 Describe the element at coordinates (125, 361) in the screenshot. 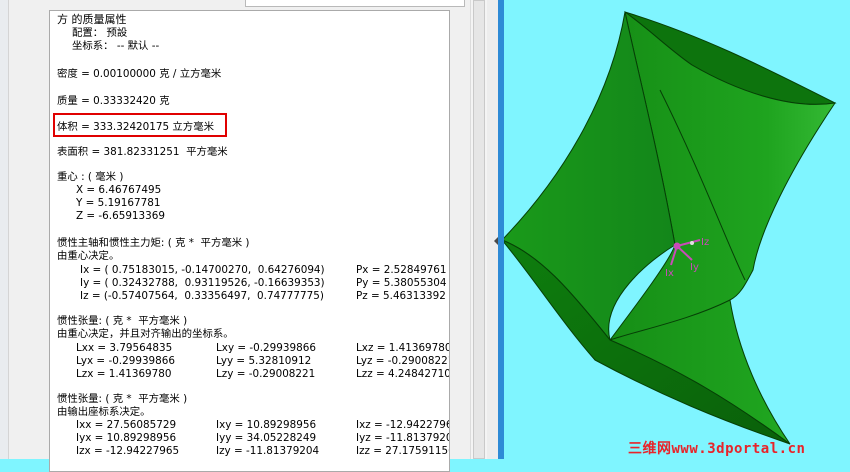

I see `tensor-lyx: Lyx = -0.29939866` at that location.